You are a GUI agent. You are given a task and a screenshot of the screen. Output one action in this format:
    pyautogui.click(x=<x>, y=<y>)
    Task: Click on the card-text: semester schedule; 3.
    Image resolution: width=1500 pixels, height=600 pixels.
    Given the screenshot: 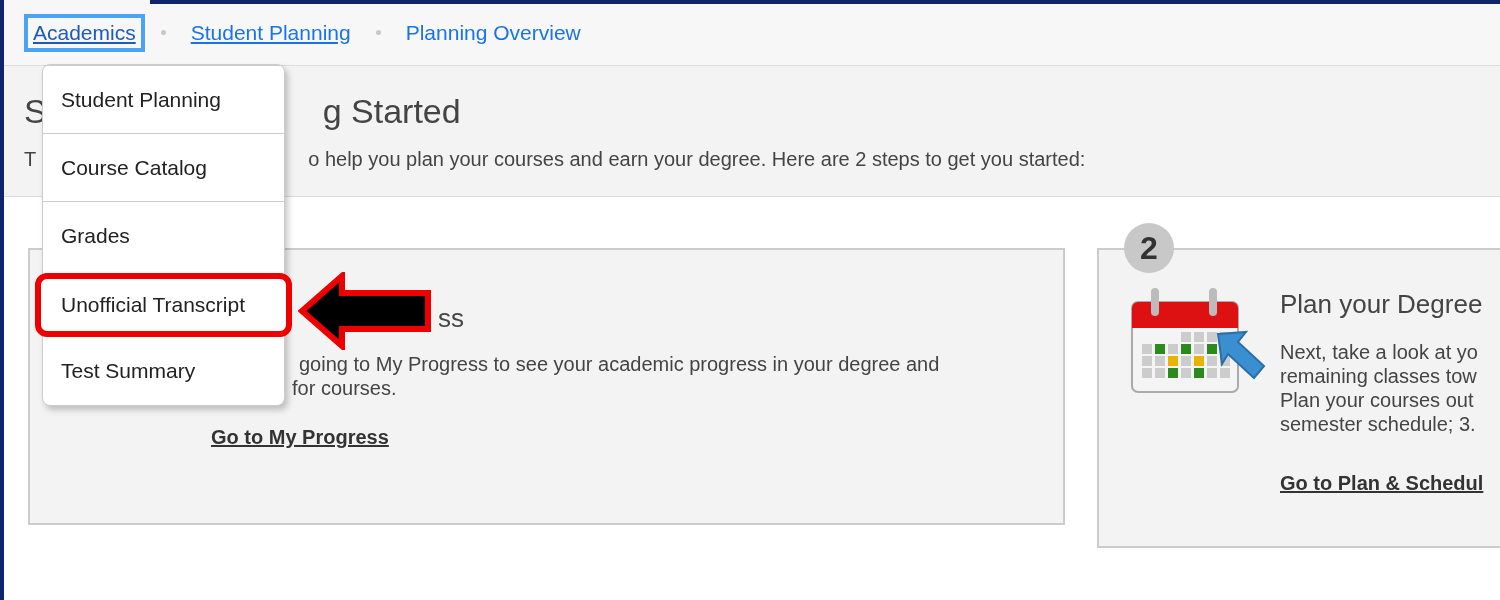 What is the action you would take?
    pyautogui.click(x=1378, y=424)
    